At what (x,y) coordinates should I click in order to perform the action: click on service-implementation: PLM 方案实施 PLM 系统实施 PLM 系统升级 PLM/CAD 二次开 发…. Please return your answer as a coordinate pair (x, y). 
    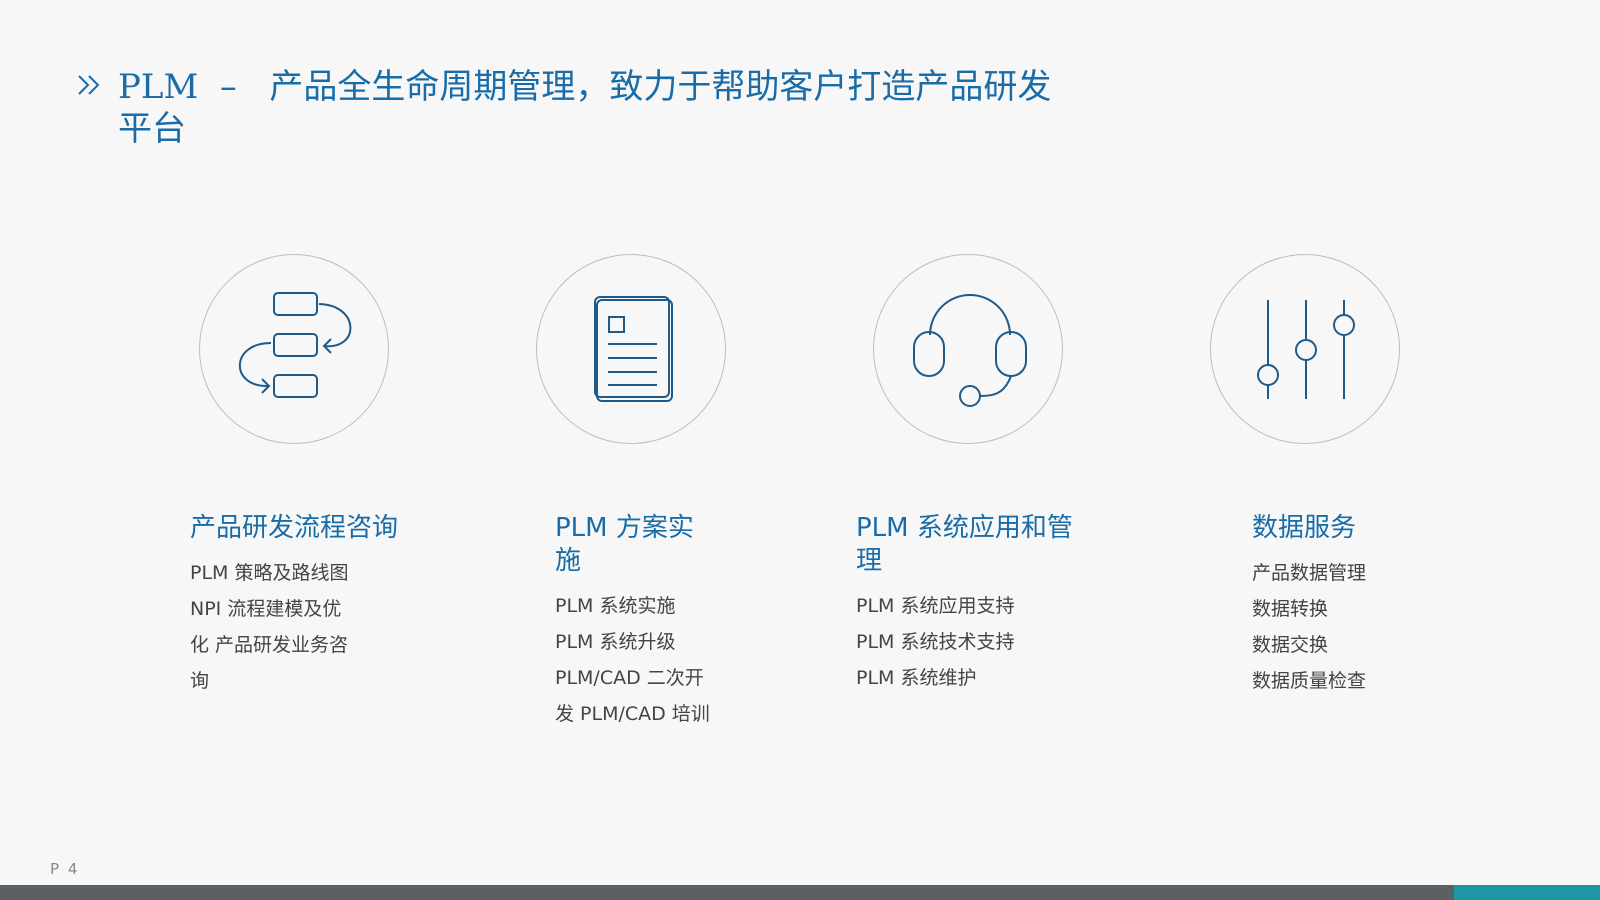
    Looking at the image, I should click on (632, 622).